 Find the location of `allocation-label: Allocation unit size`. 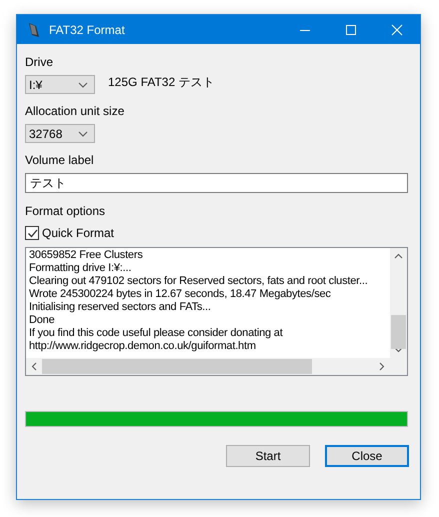

allocation-label: Allocation unit size is located at coordinates (74, 111).